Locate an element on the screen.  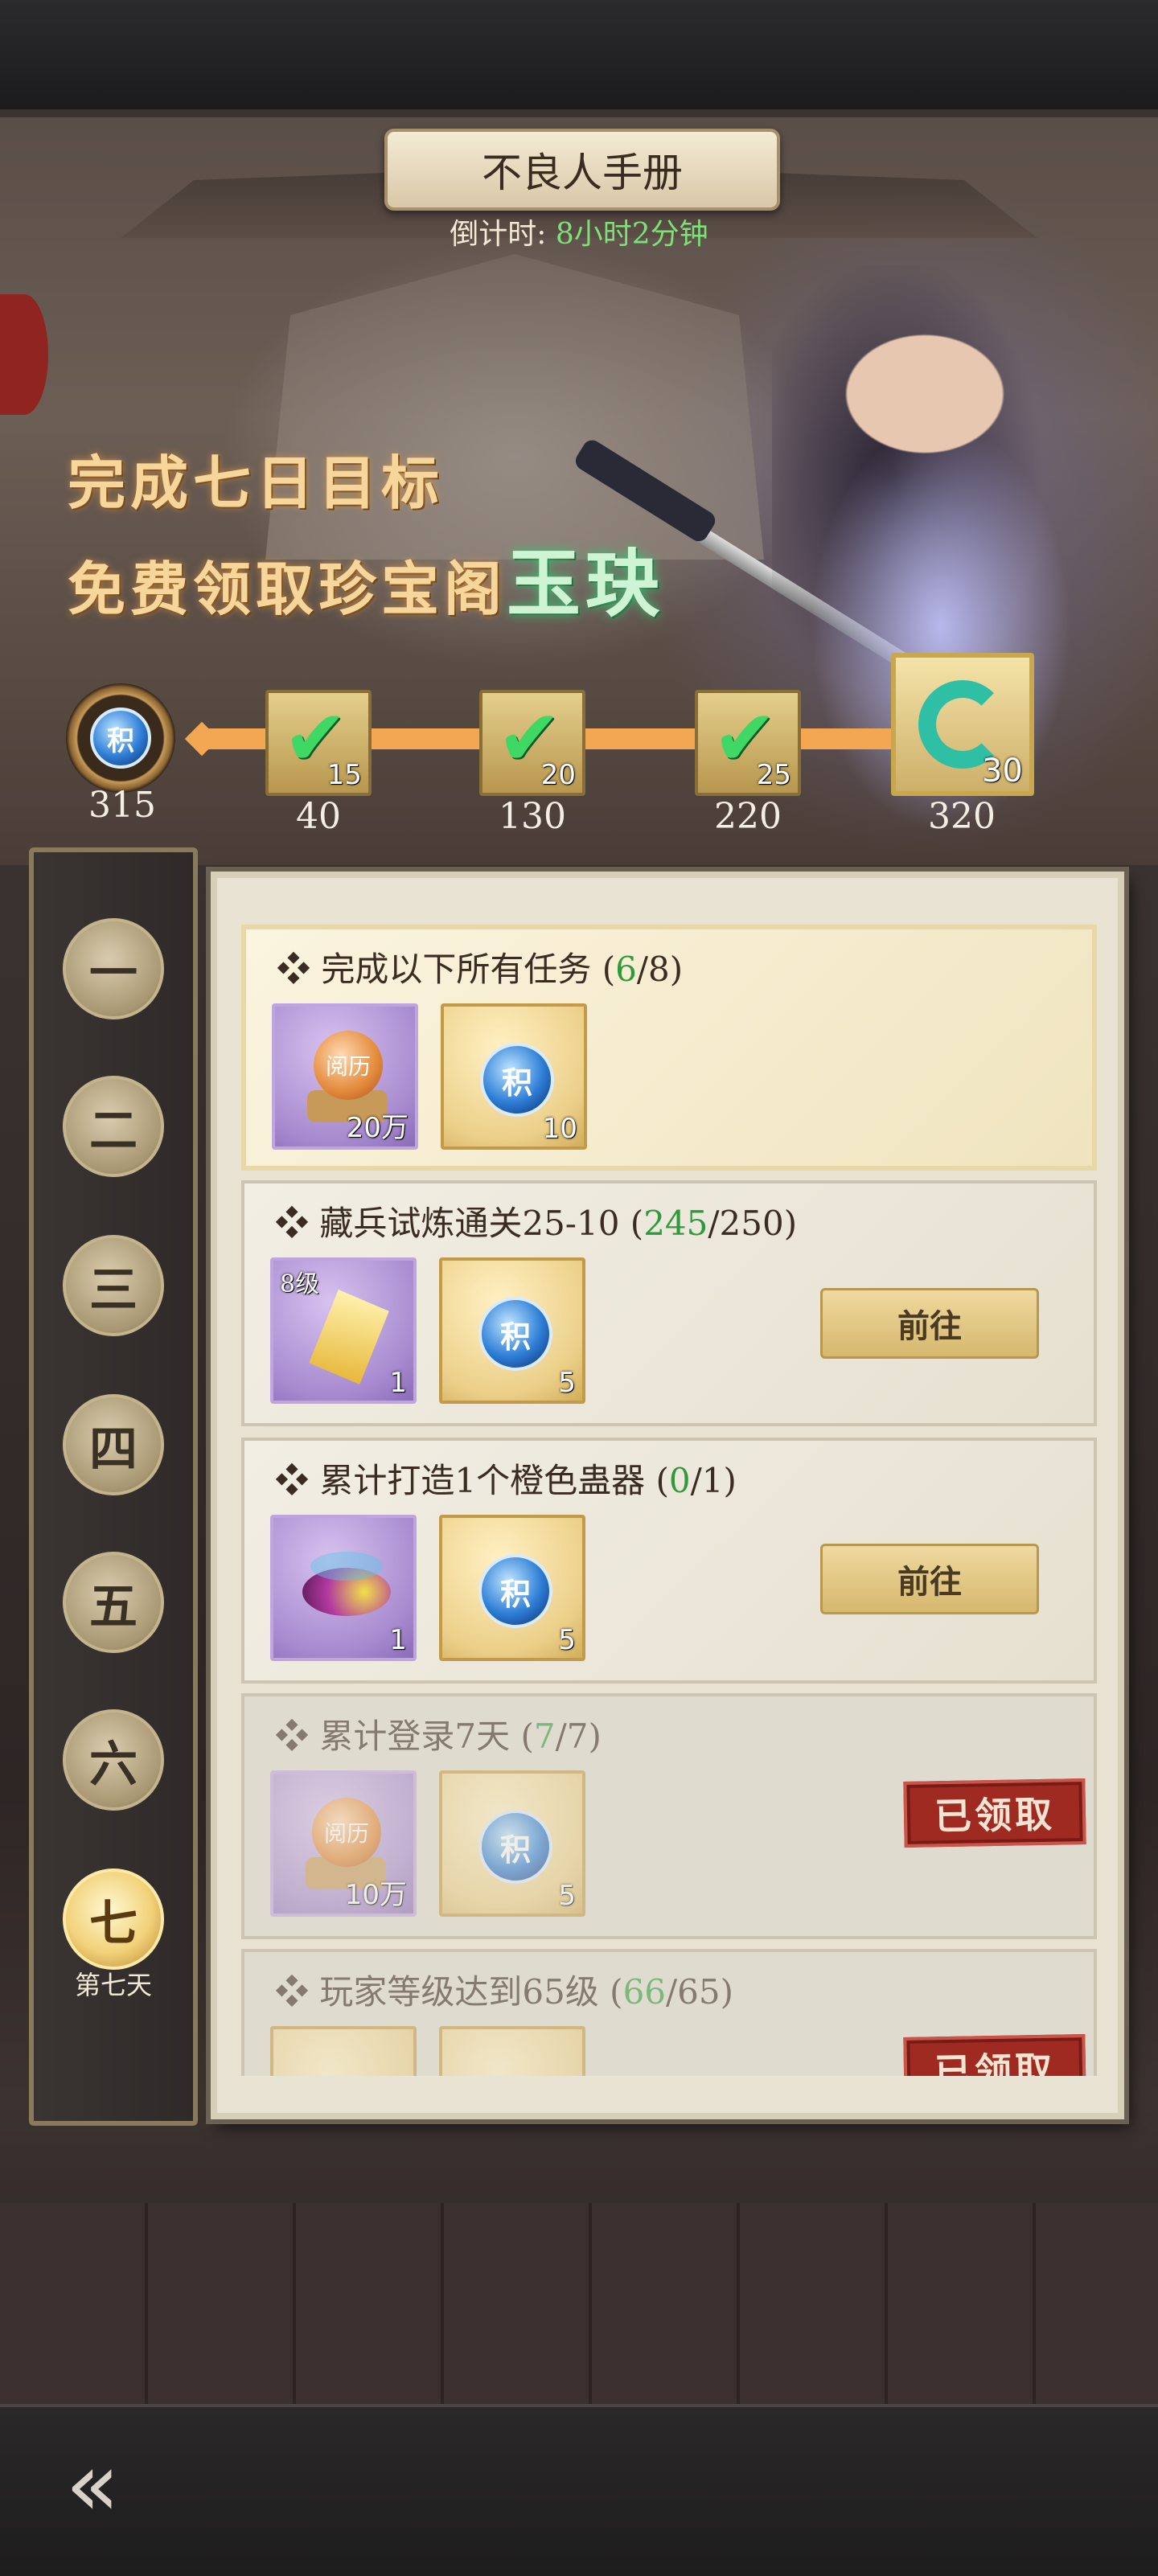
task-progress-done: 66 is located at coordinates (644, 1992).